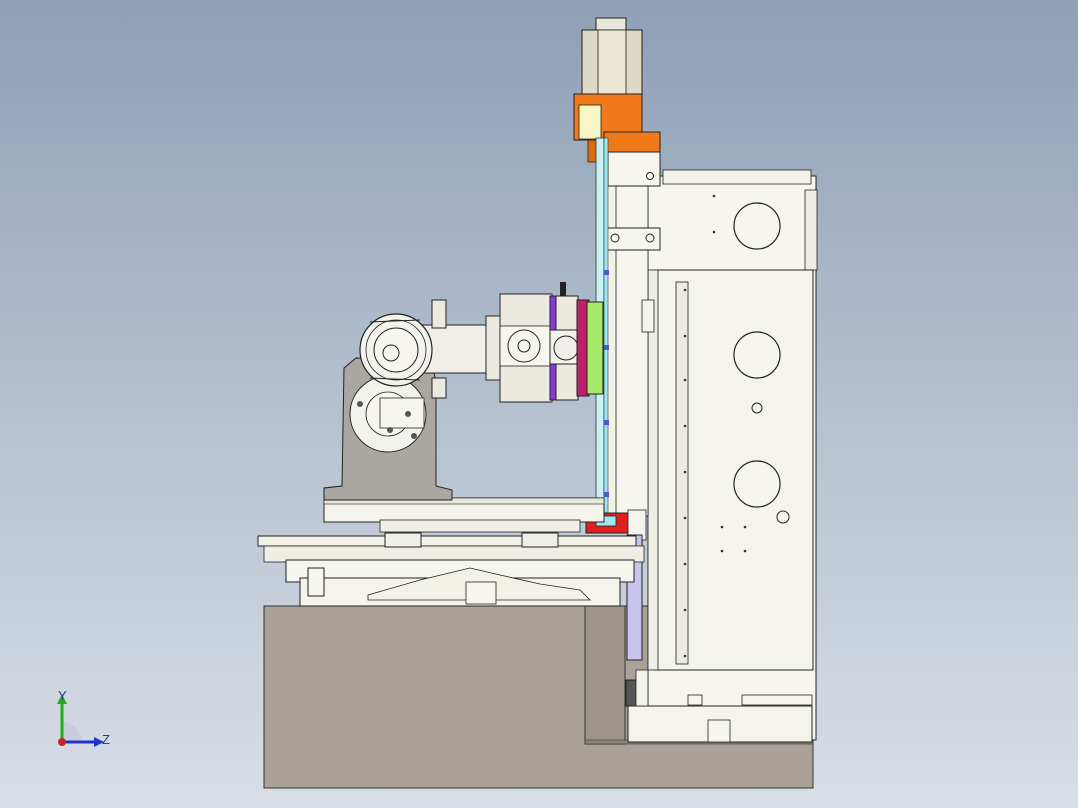 Image resolution: width=1078 pixels, height=808 pixels. What do you see at coordinates (551, 342) in the screenshot?
I see `gripper-head` at bounding box center [551, 342].